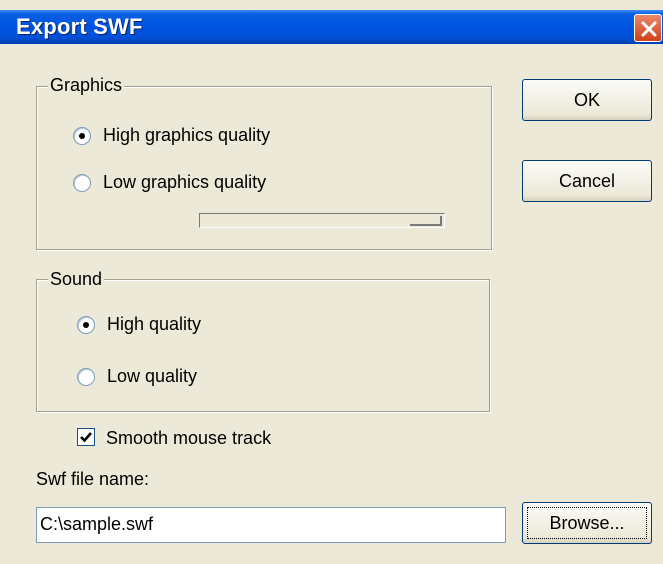  What do you see at coordinates (86, 324) in the screenshot?
I see `radio-high-quality` at bounding box center [86, 324].